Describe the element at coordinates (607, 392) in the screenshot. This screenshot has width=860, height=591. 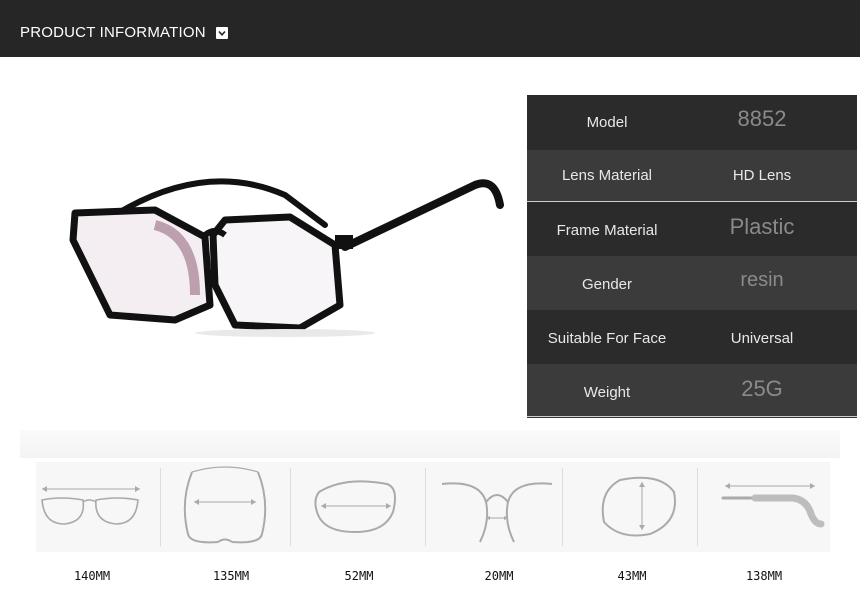
I see `spec-label: Weight` at that location.